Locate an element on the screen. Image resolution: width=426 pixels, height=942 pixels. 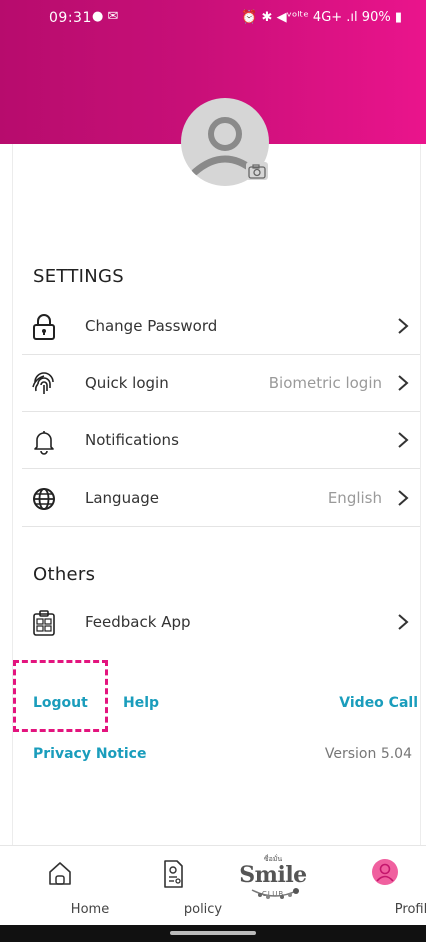
home-gesture-handle is located at coordinates (213, 933).